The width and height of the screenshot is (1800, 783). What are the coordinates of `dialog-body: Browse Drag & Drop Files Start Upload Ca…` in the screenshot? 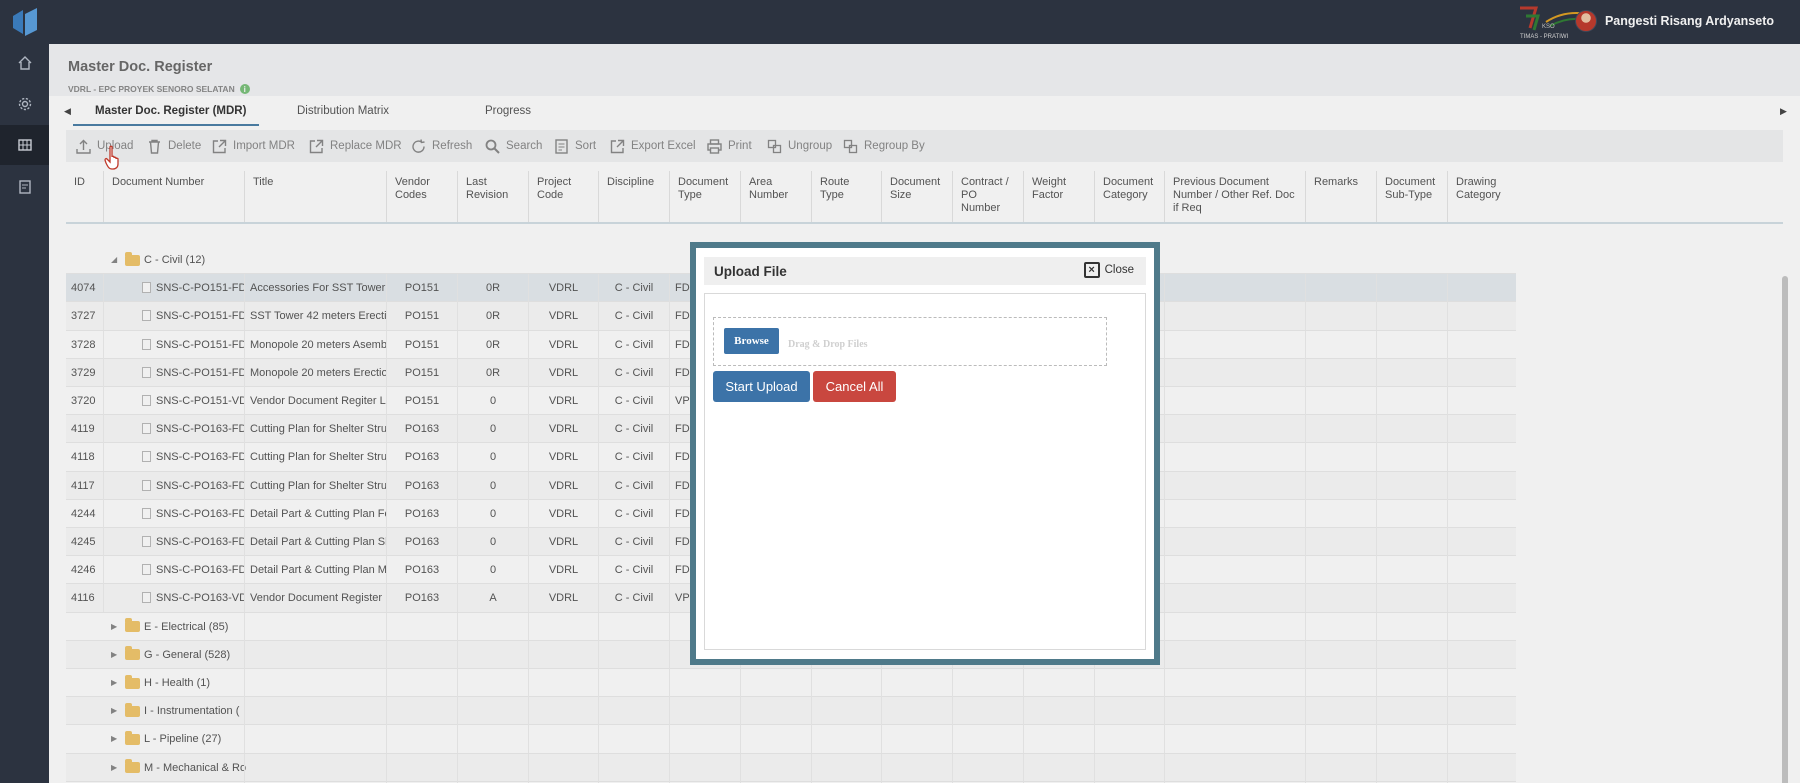 It's located at (925, 471).